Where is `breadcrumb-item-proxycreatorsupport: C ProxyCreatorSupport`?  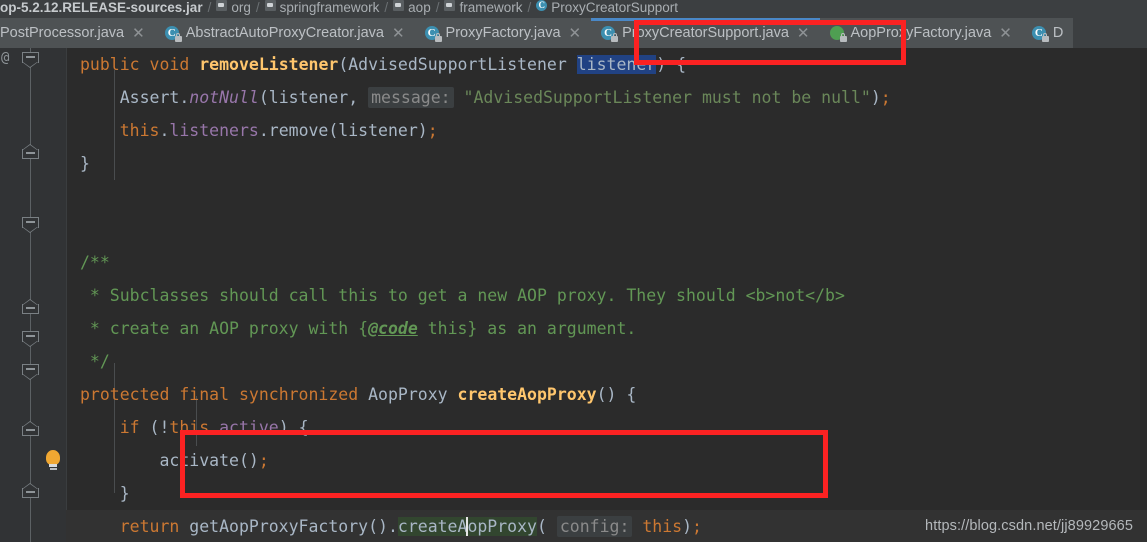
breadcrumb-item-proxycreatorsupport: C ProxyCreatorSupport is located at coordinates (607, 7).